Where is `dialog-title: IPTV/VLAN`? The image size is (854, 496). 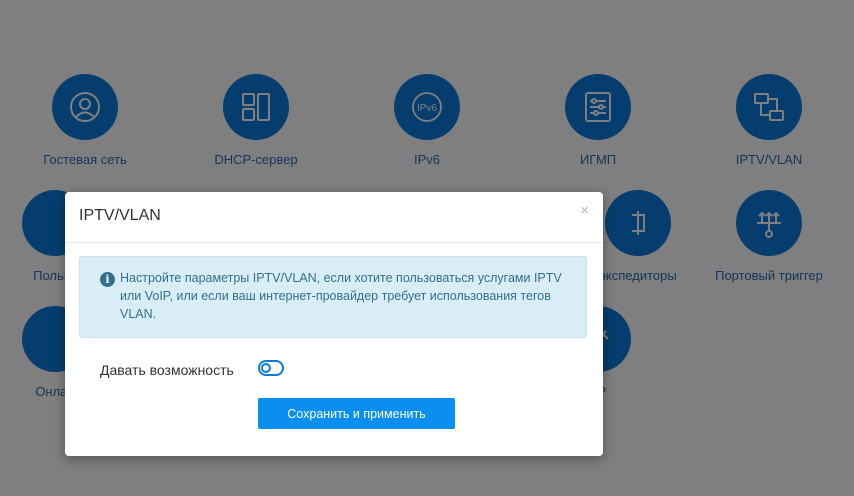 dialog-title: IPTV/VLAN is located at coordinates (120, 215).